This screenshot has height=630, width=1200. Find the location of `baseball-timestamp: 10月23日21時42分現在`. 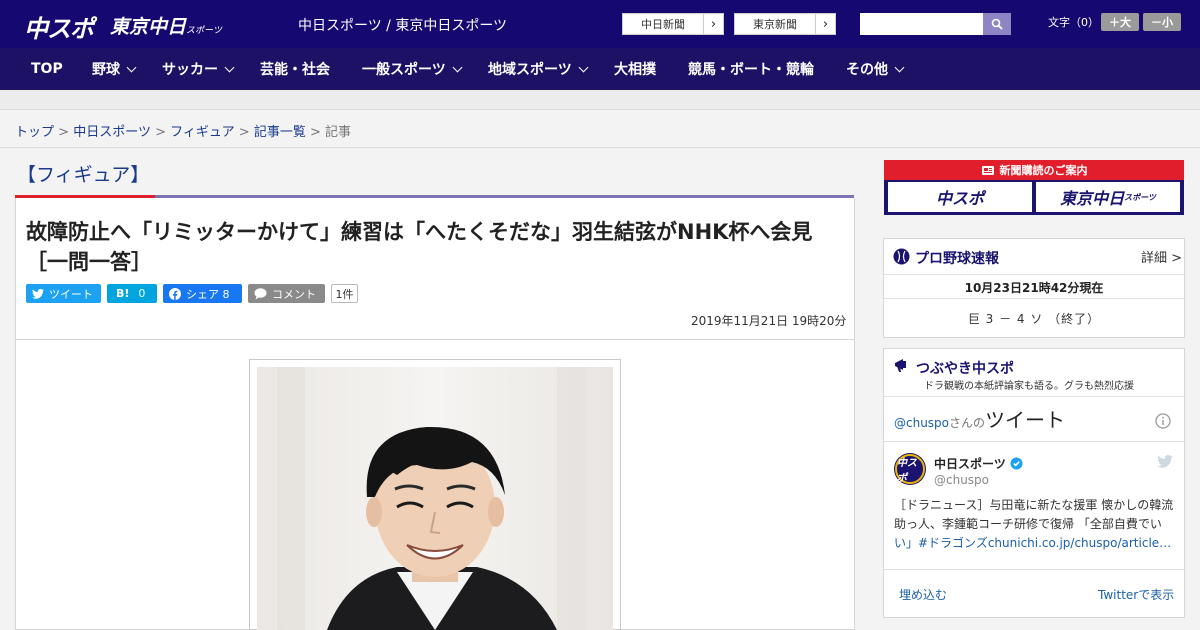

baseball-timestamp: 10月23日21時42分現在 is located at coordinates (1034, 288).